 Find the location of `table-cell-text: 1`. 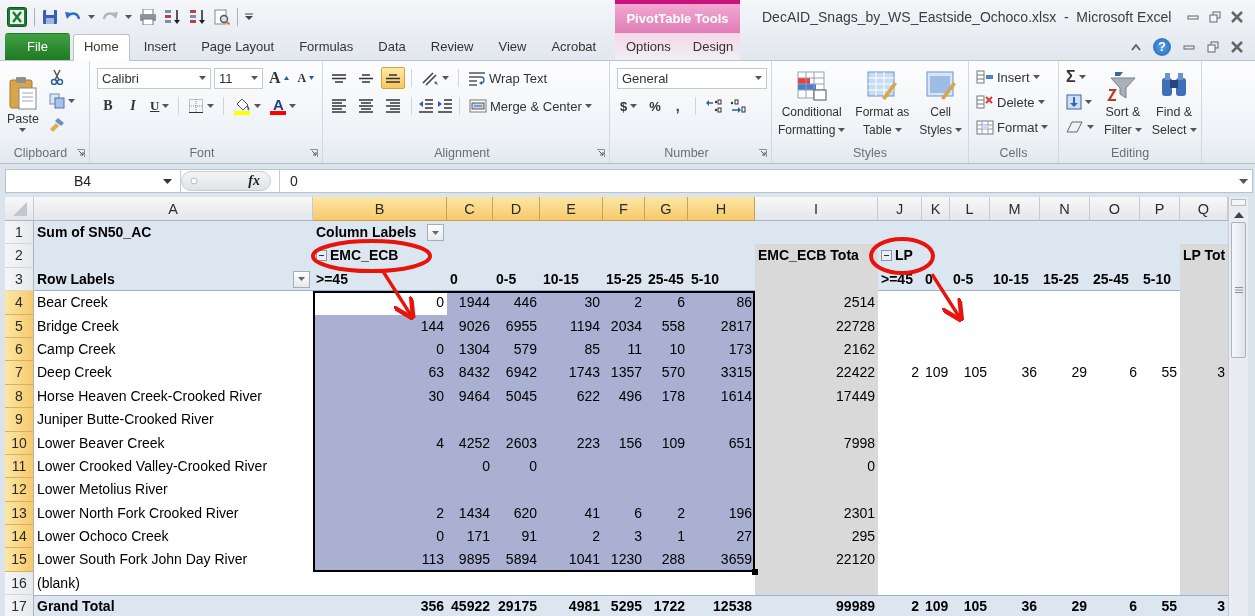

table-cell-text: 1 is located at coordinates (681, 537).